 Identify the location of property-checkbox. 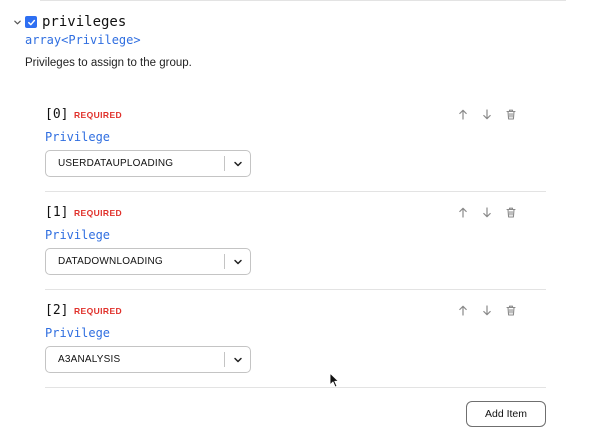
(31, 22).